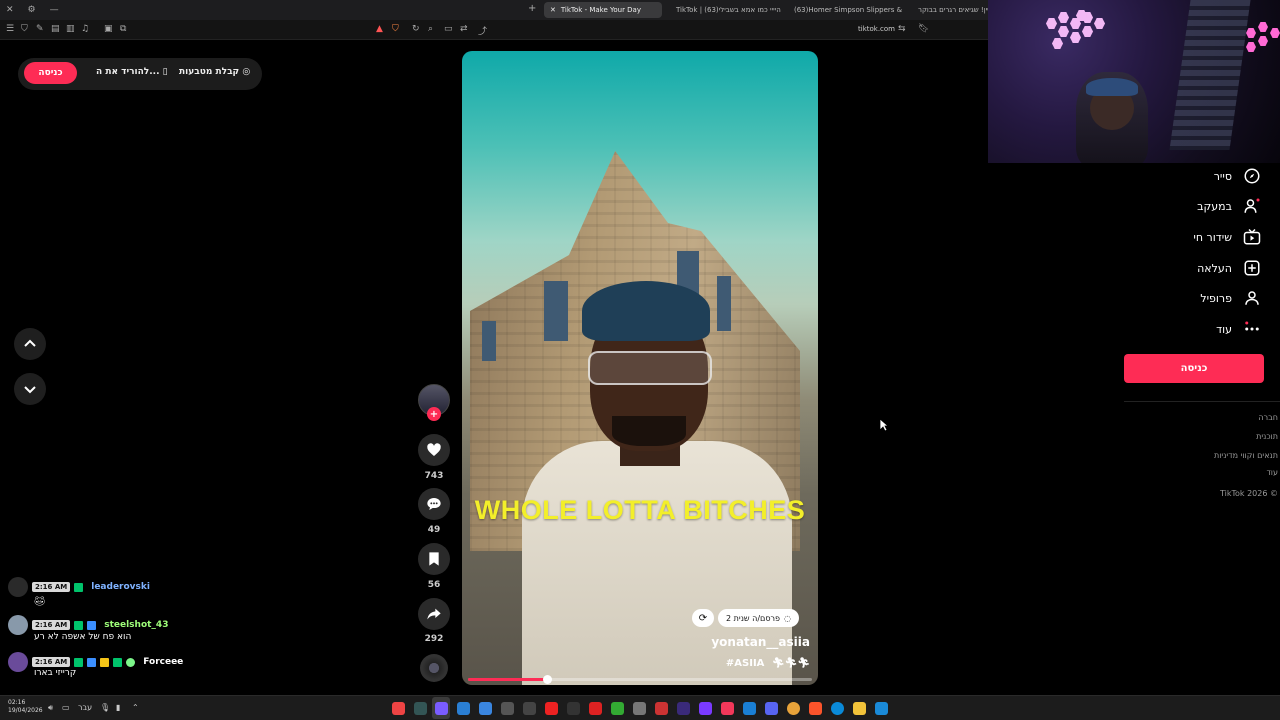 The image size is (1280, 720). Describe the element at coordinates (482, 30) in the screenshot. I see `share-icon: ⤴` at that location.